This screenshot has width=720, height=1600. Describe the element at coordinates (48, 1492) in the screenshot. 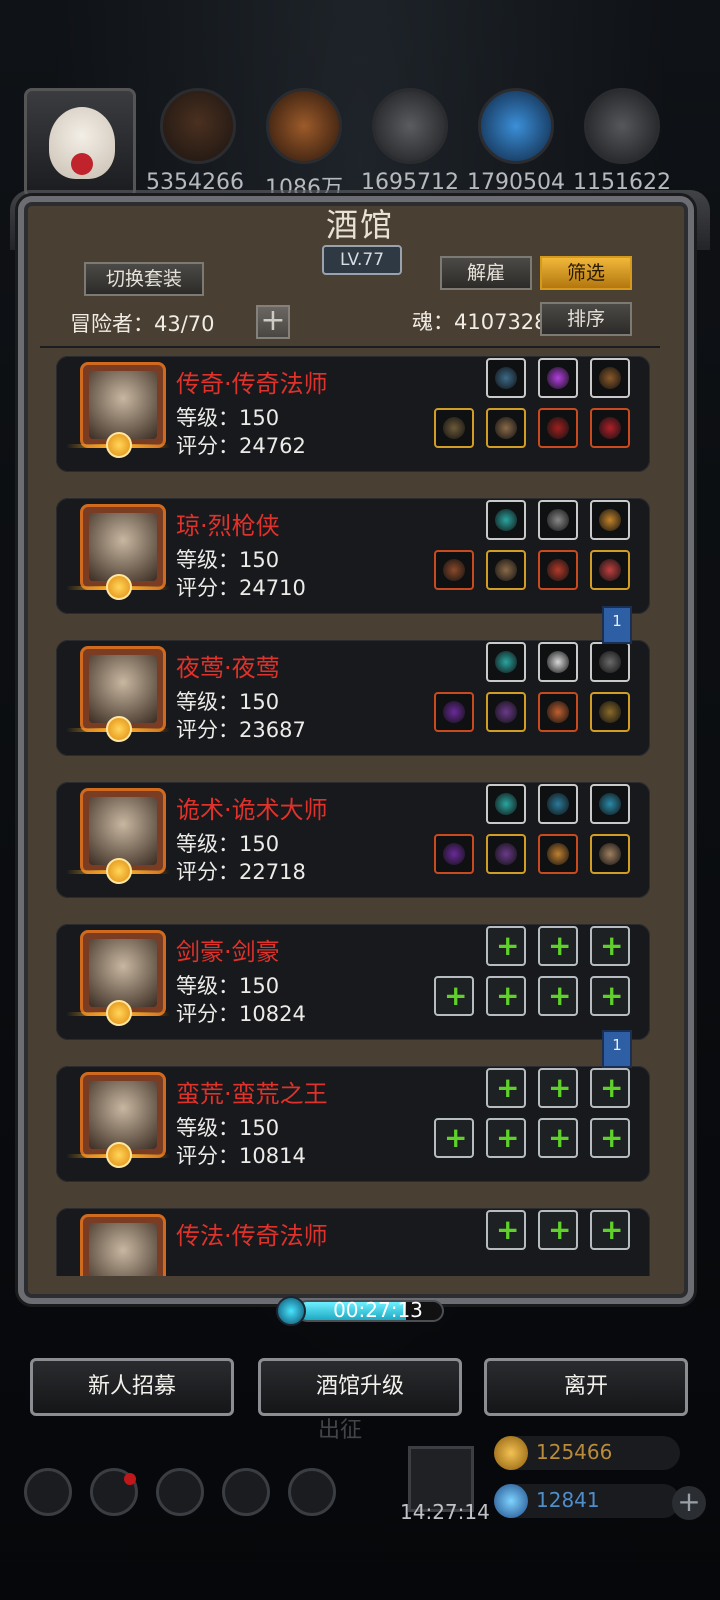

I see `settings-icon` at that location.